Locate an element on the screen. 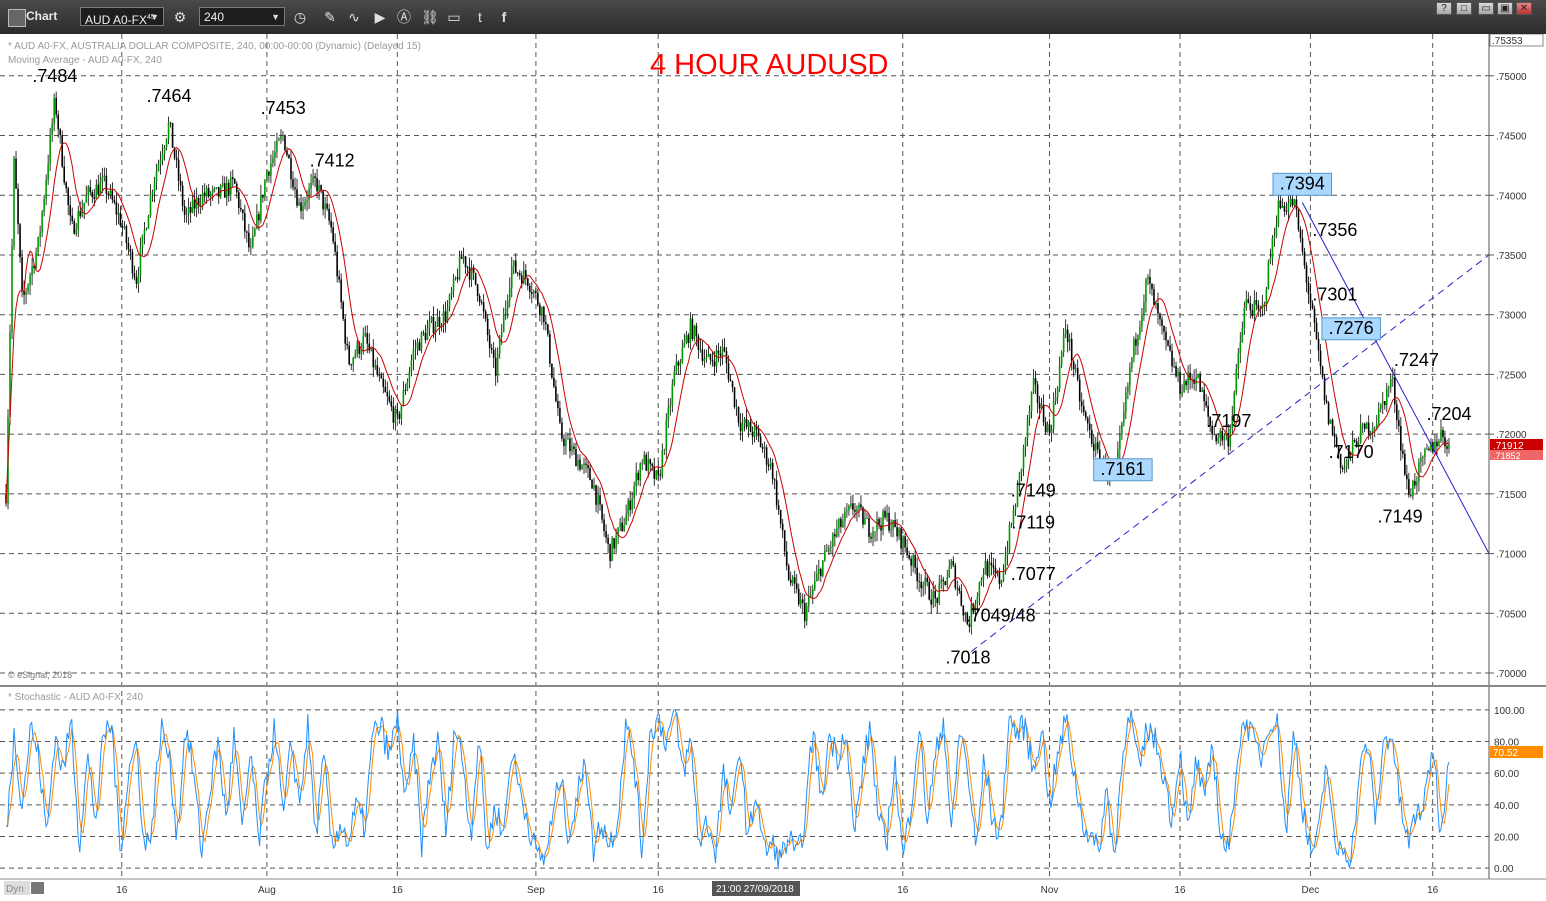 This screenshot has width=1546, height=901. link-icon: ⛓ is located at coordinates (430, 17).